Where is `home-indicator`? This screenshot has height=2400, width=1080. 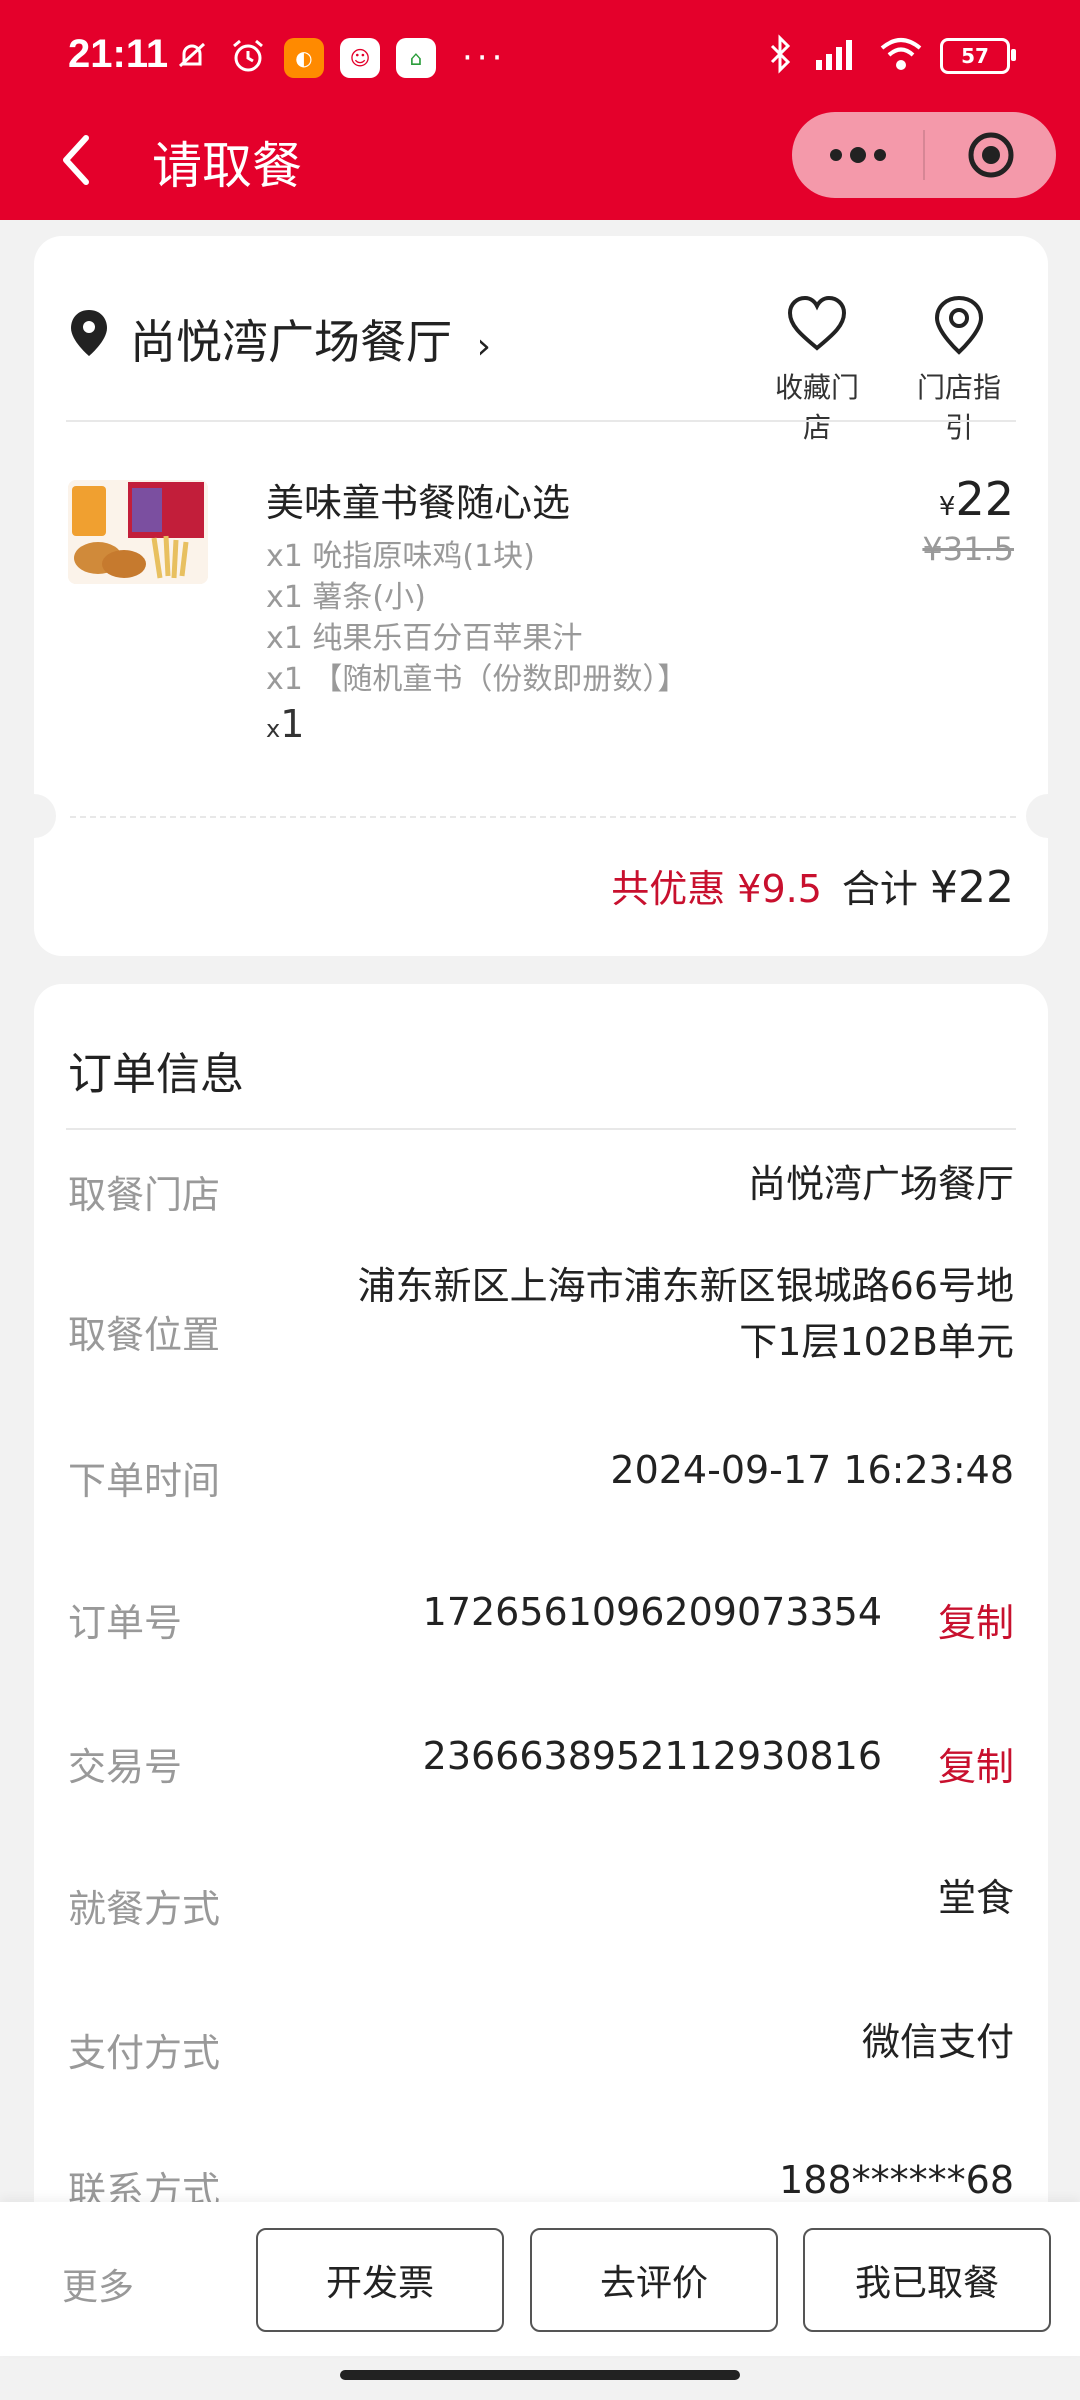
home-indicator is located at coordinates (540, 2375).